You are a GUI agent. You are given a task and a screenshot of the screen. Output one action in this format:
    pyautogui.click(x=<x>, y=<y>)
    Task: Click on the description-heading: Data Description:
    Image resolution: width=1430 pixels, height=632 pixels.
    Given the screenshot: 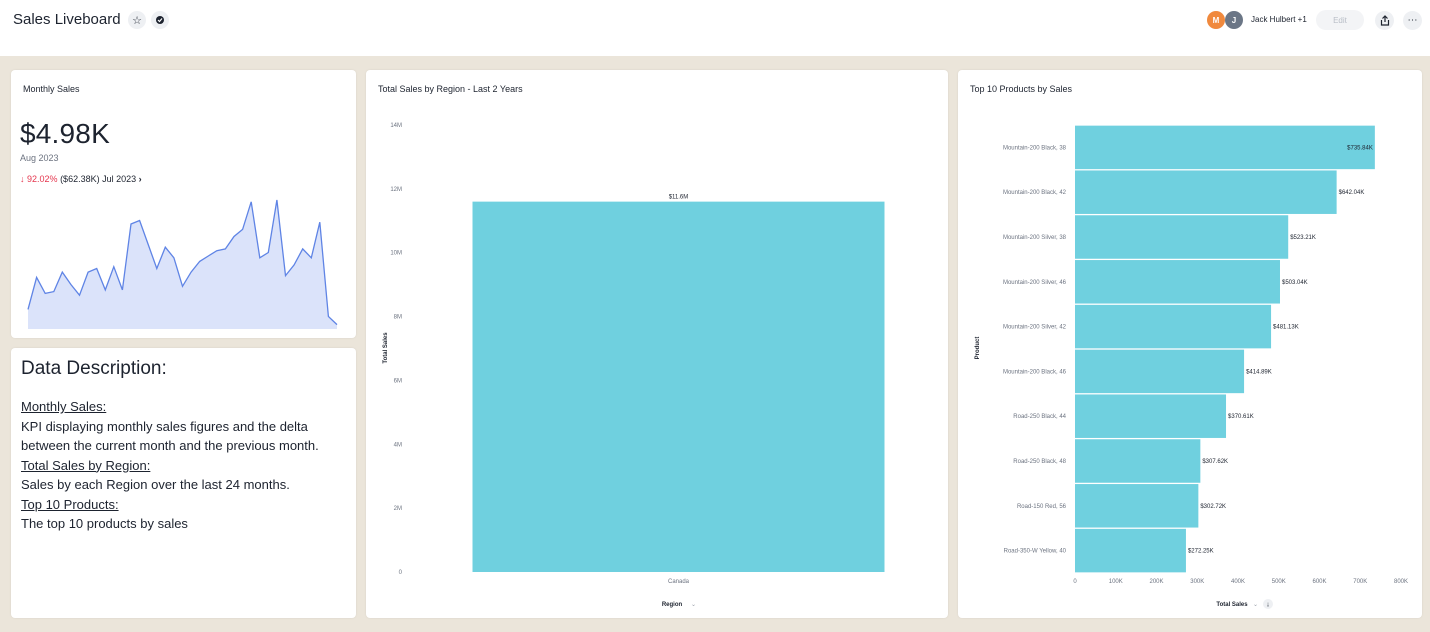 What is the action you would take?
    pyautogui.click(x=94, y=368)
    